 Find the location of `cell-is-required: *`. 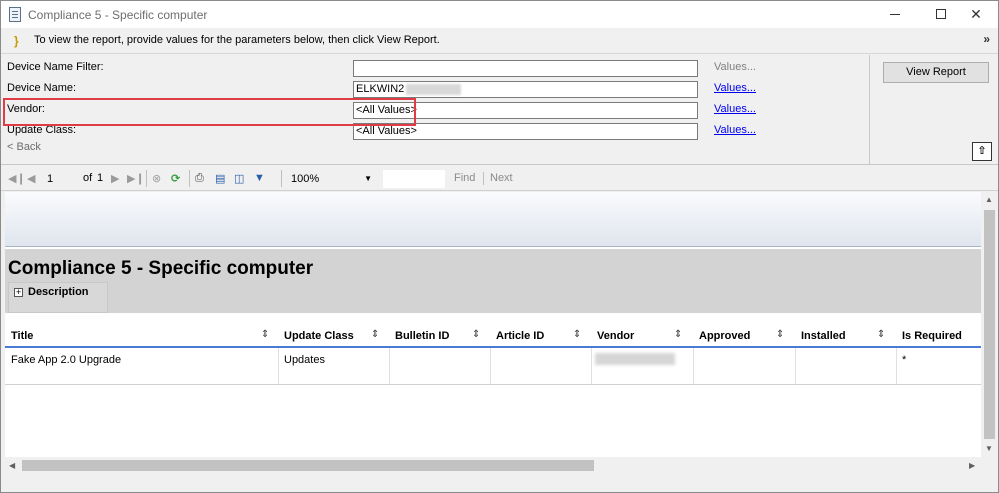

cell-is-required: * is located at coordinates (904, 360).